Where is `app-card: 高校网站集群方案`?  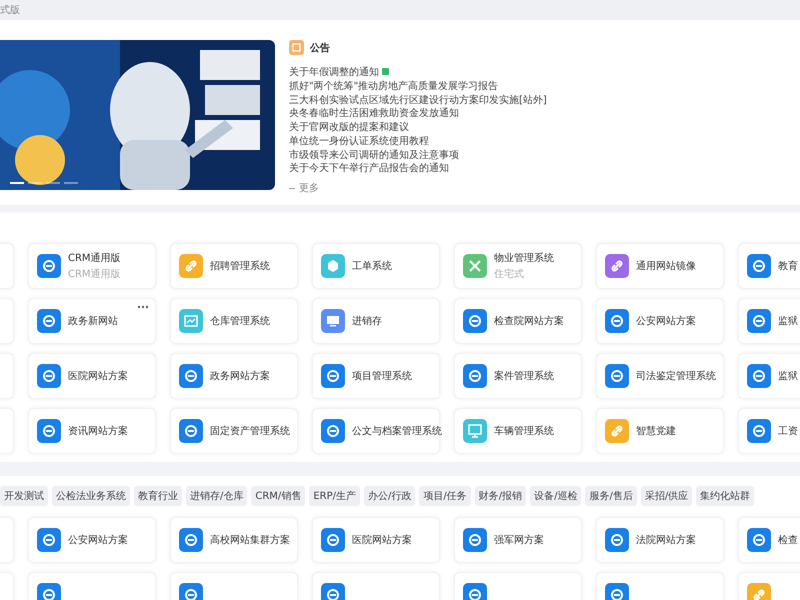
app-card: 高校网站集群方案 is located at coordinates (234, 540).